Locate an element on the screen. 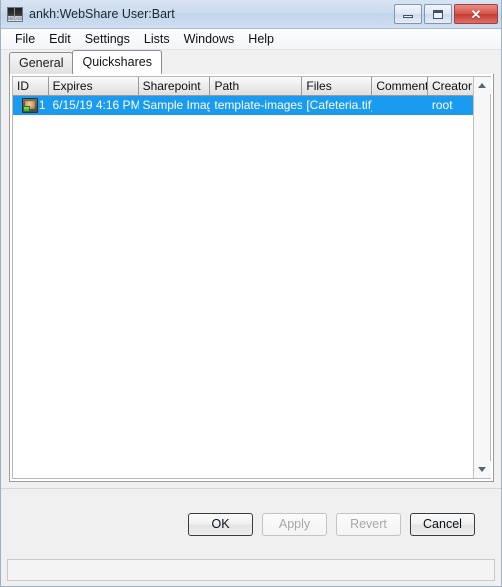  column-header-files: Files is located at coordinates (337, 86).